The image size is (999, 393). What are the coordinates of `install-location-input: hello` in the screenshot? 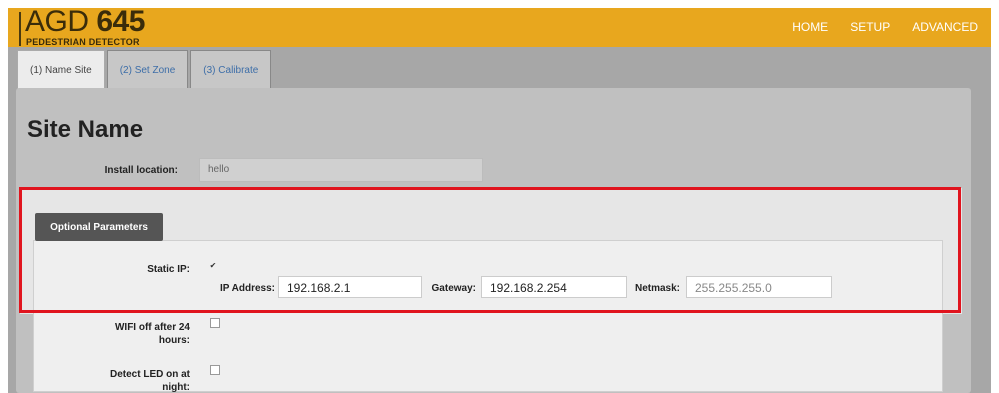 It's located at (341, 170).